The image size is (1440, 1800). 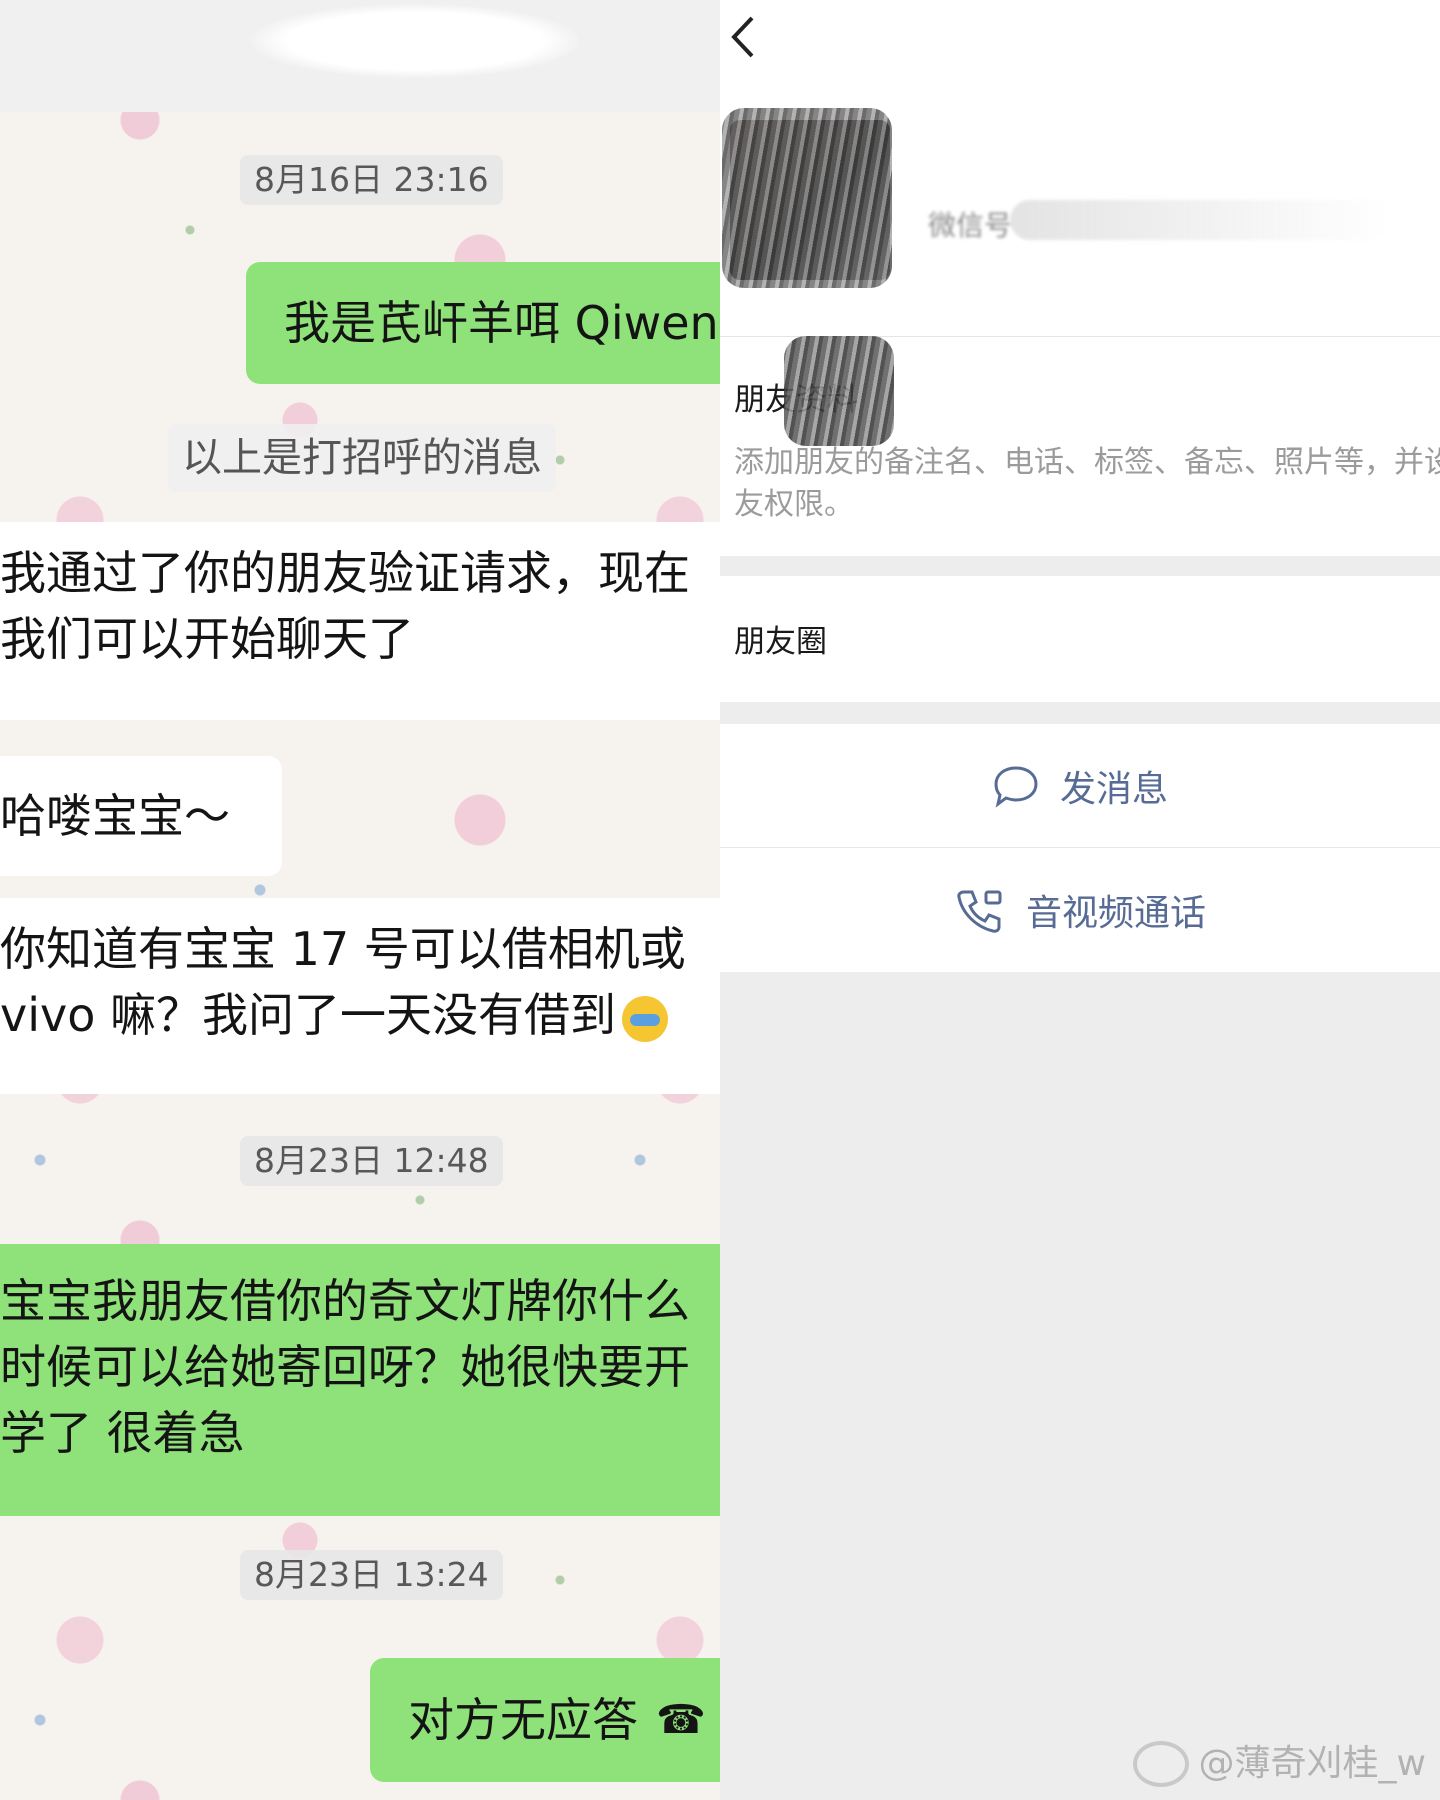 What do you see at coordinates (1160, 1764) in the screenshot?
I see `weibo-logo-icon` at bounding box center [1160, 1764].